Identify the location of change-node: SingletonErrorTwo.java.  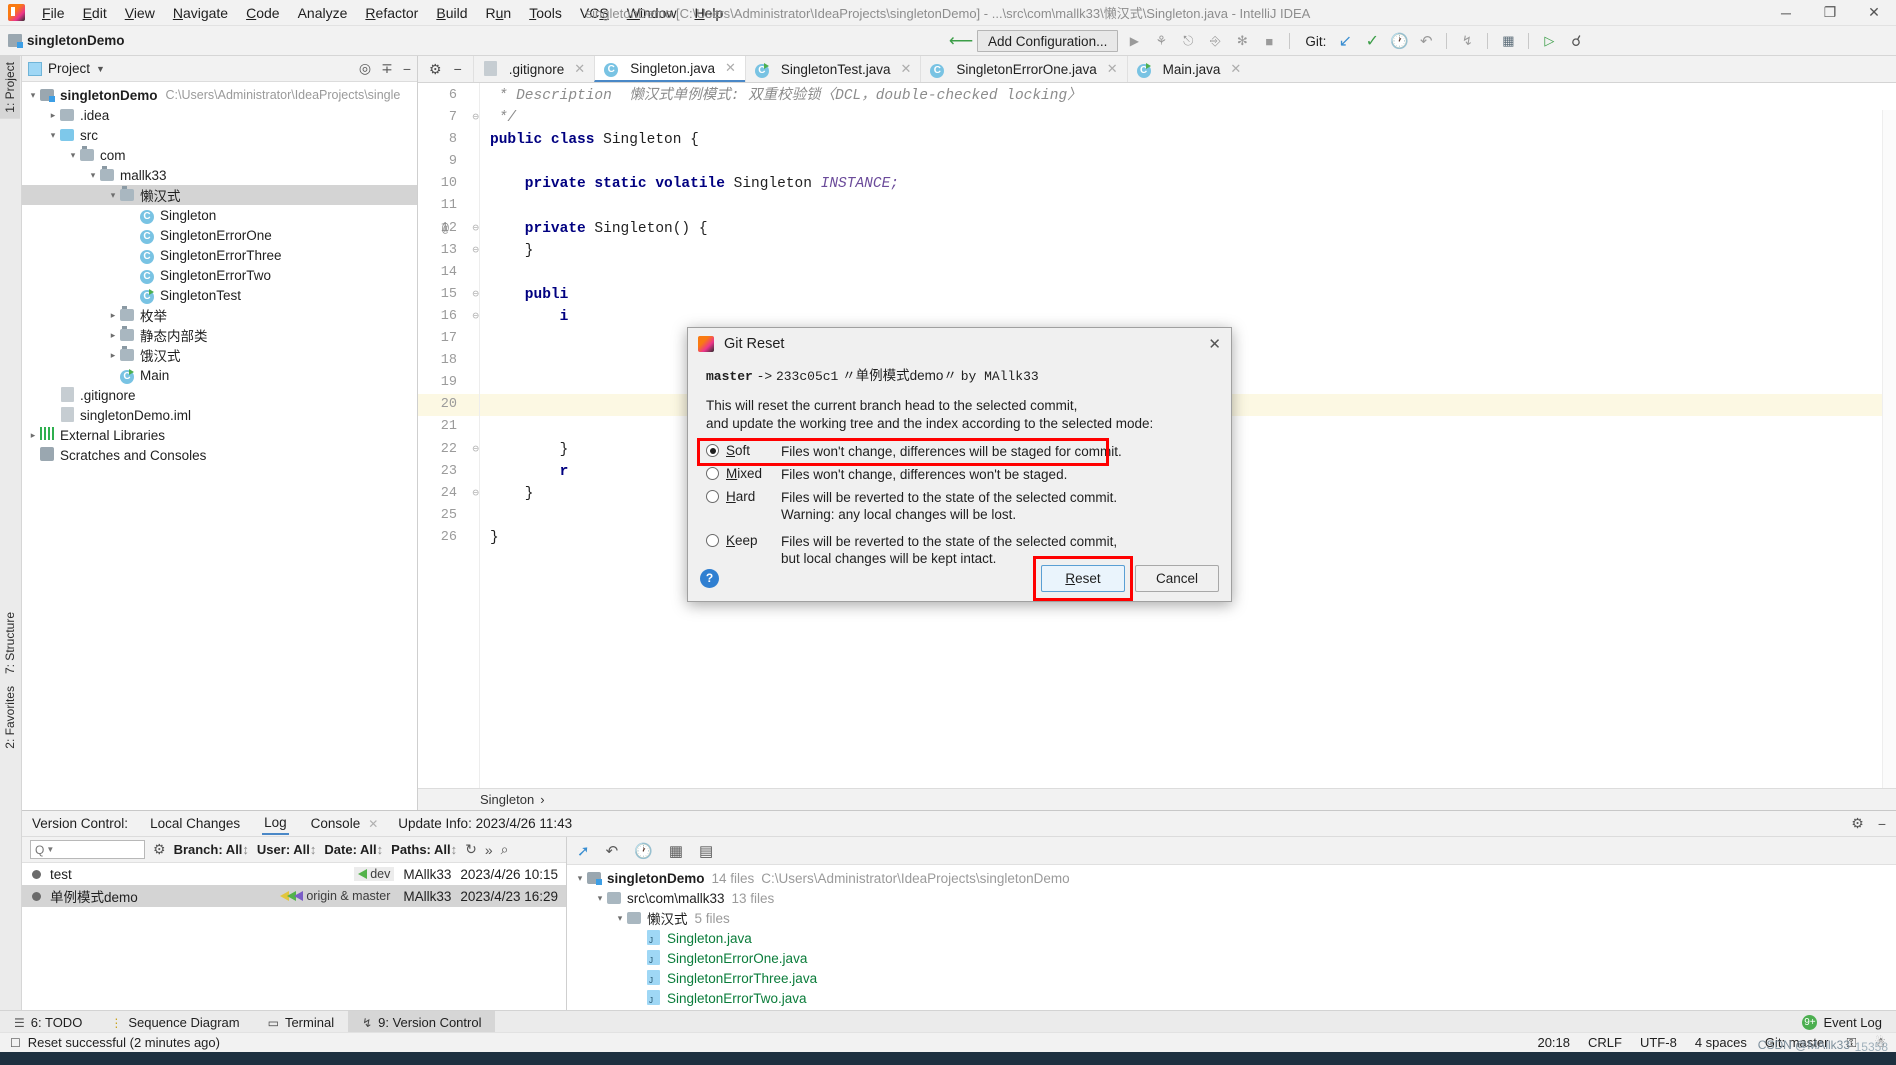
(1231, 998).